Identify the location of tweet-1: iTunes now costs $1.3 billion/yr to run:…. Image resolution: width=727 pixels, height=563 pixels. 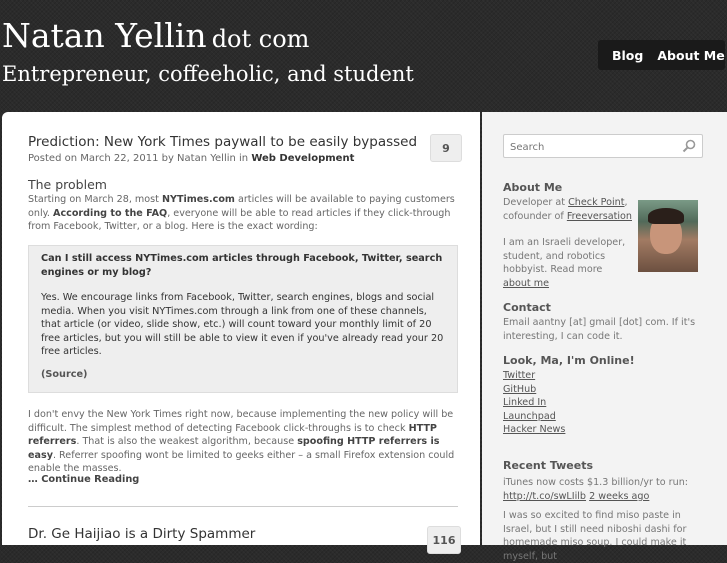
(605, 489).